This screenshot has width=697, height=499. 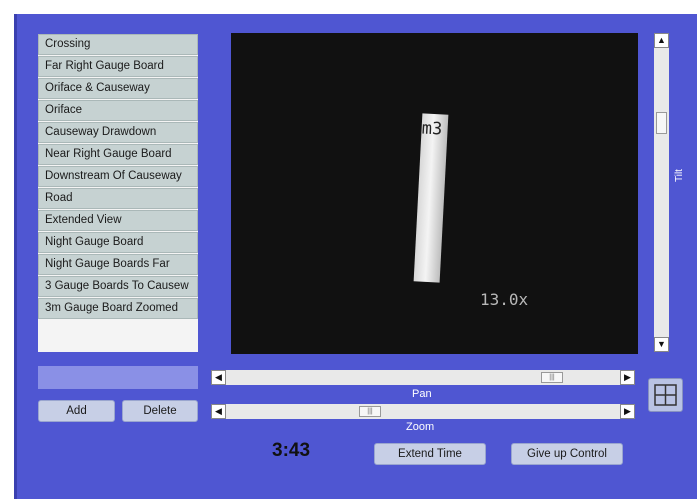 I want to click on add-button: Add, so click(x=76, y=411).